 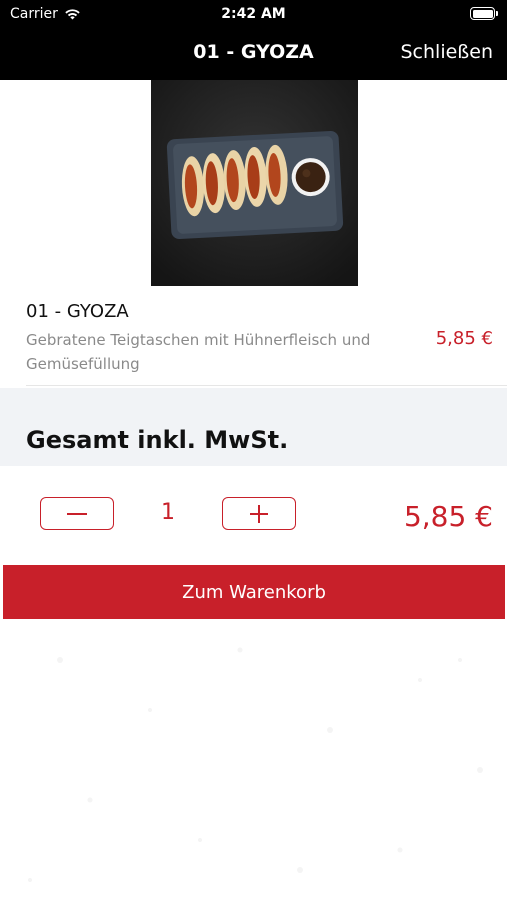 I want to click on close-button: Schließen, so click(x=447, y=52).